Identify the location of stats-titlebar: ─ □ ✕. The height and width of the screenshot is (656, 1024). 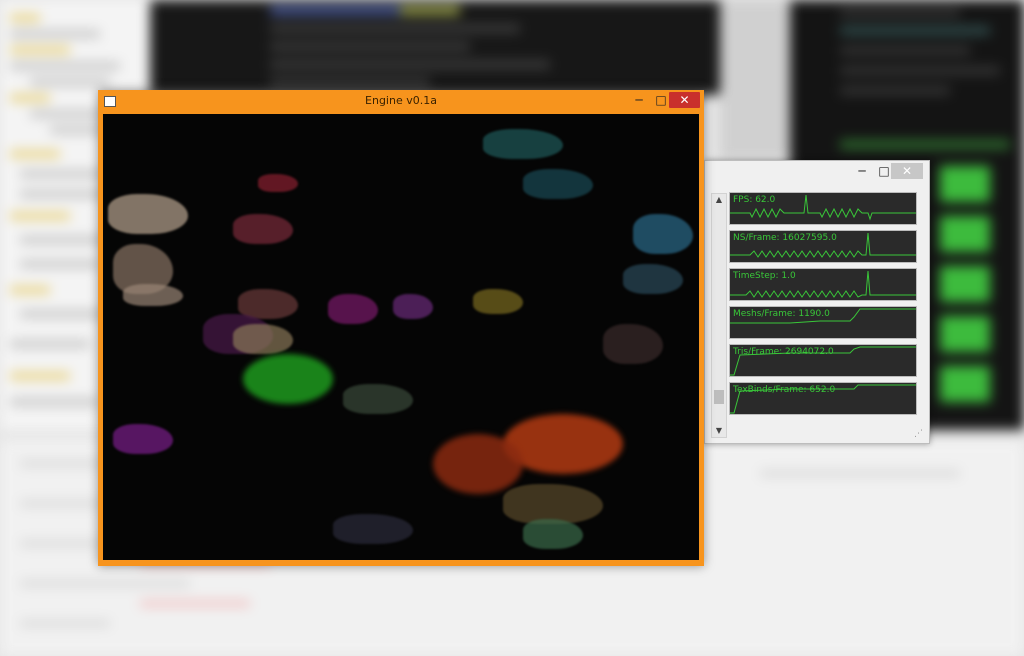
(817, 172).